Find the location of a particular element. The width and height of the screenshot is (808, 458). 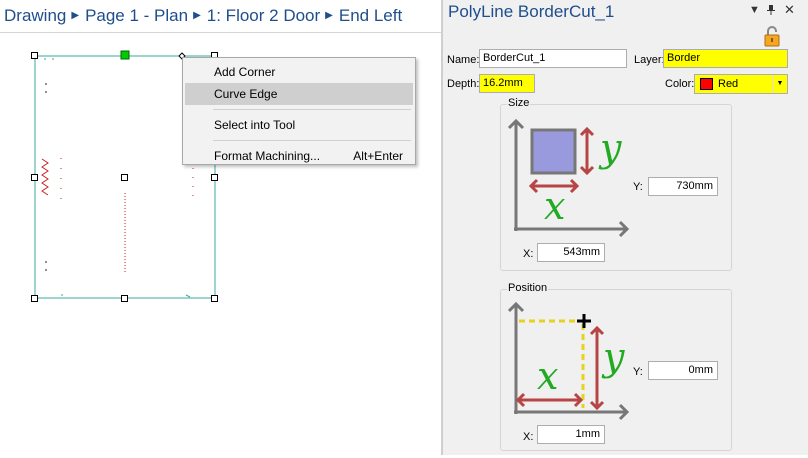

handle-middle-right is located at coordinates (214, 177).